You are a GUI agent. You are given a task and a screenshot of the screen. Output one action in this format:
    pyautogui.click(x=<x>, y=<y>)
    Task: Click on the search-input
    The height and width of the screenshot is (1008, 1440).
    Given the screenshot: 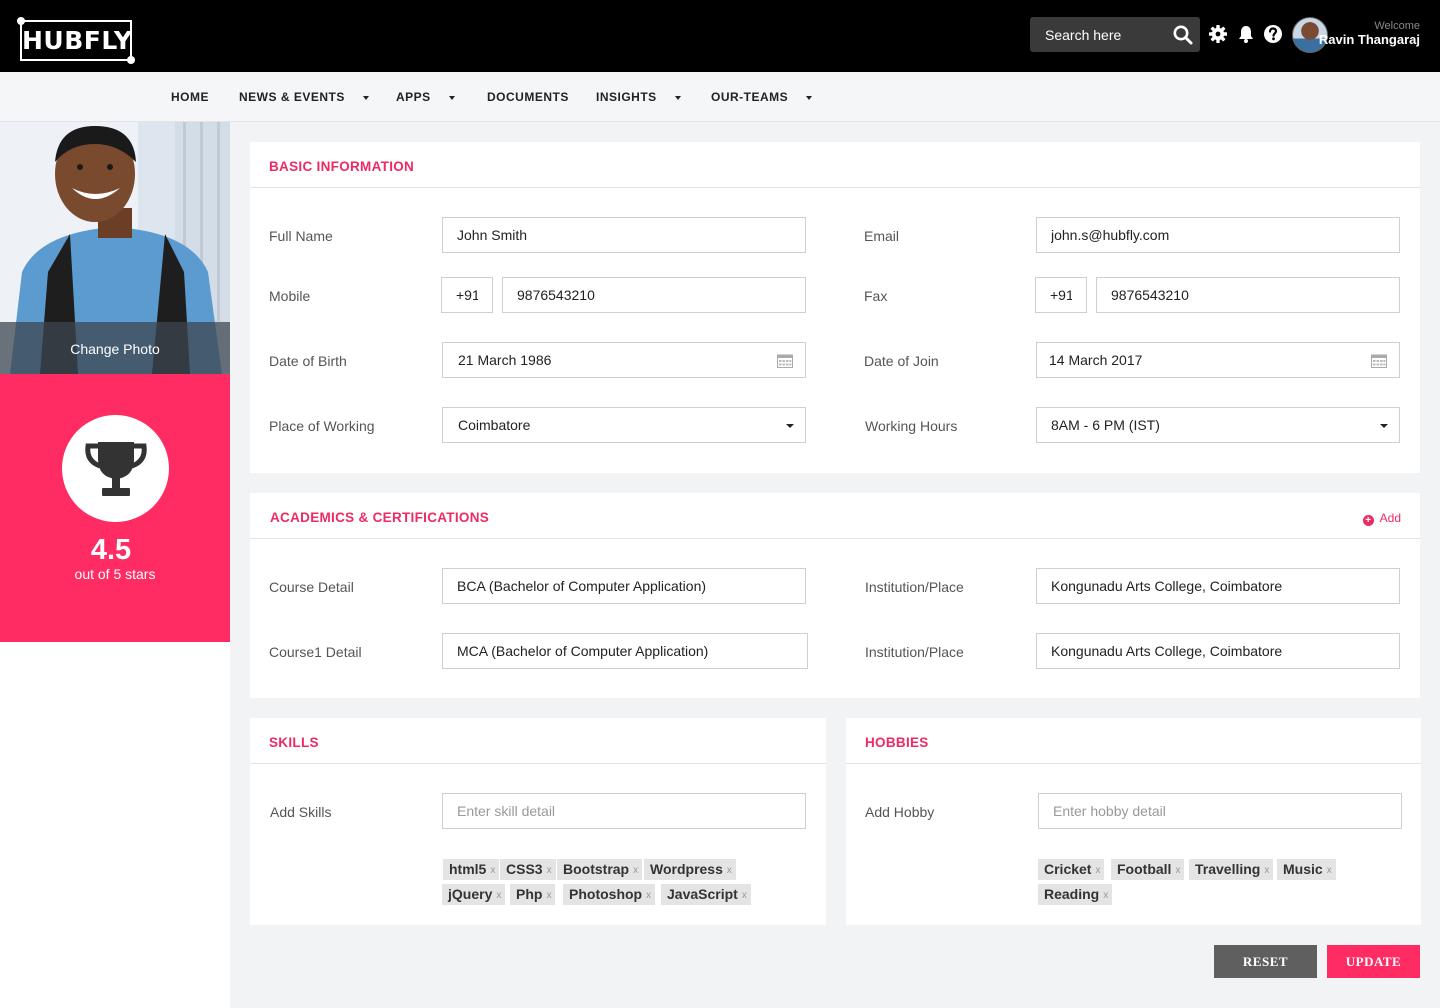 What is the action you would take?
    pyautogui.click(x=1100, y=34)
    